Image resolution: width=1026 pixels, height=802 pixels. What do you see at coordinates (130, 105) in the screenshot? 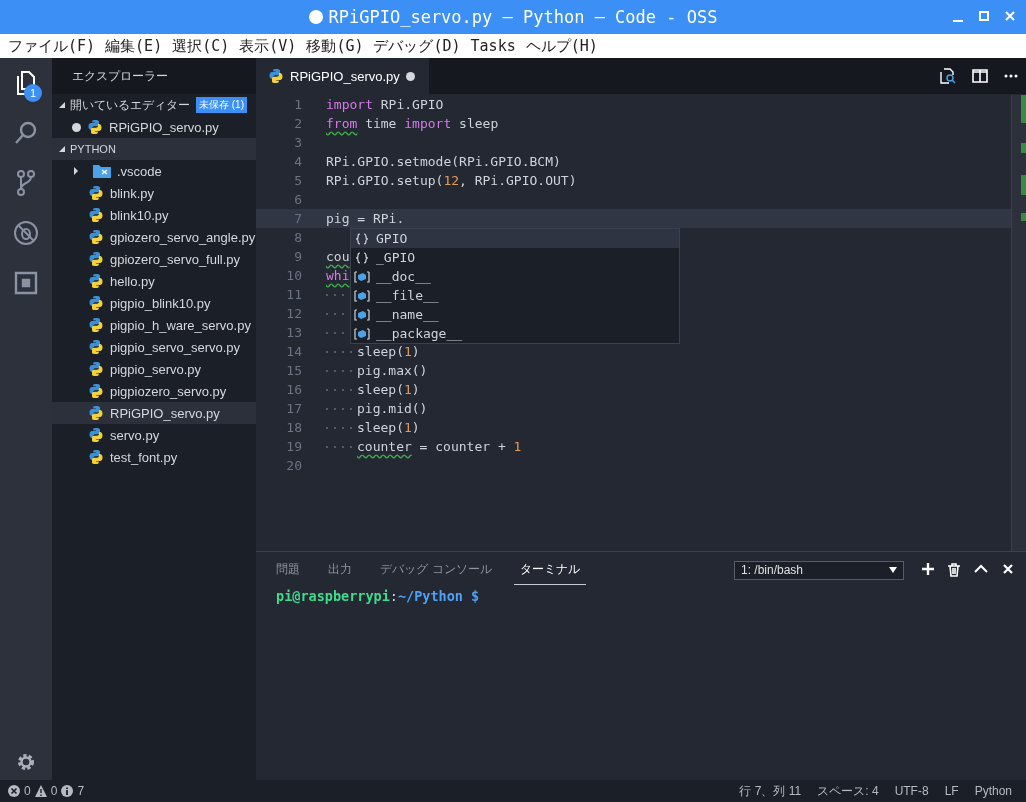
I see `section-header: 開いているエディター` at bounding box center [130, 105].